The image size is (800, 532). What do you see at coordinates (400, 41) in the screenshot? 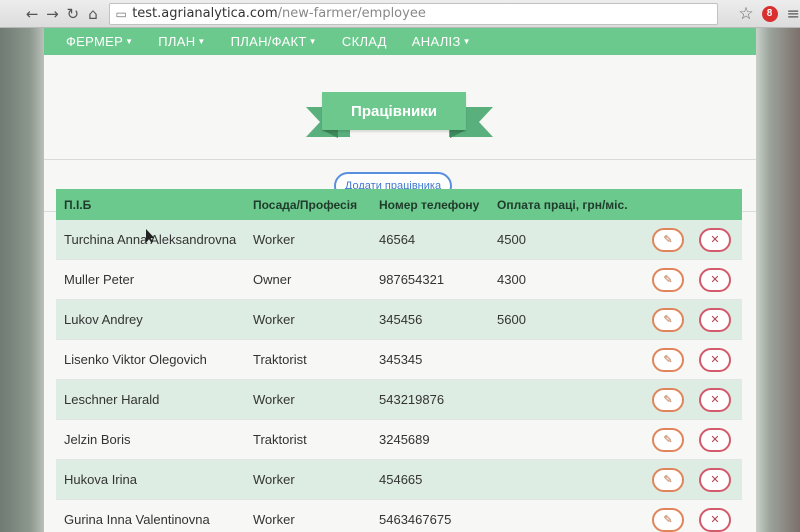
I see `main-navigation: ФЕРМЕР ▼ ПЛАН ▼ ПЛАН/ФАКТ ▼ СКЛАД АНАЛІЗ ▼` at bounding box center [400, 41].